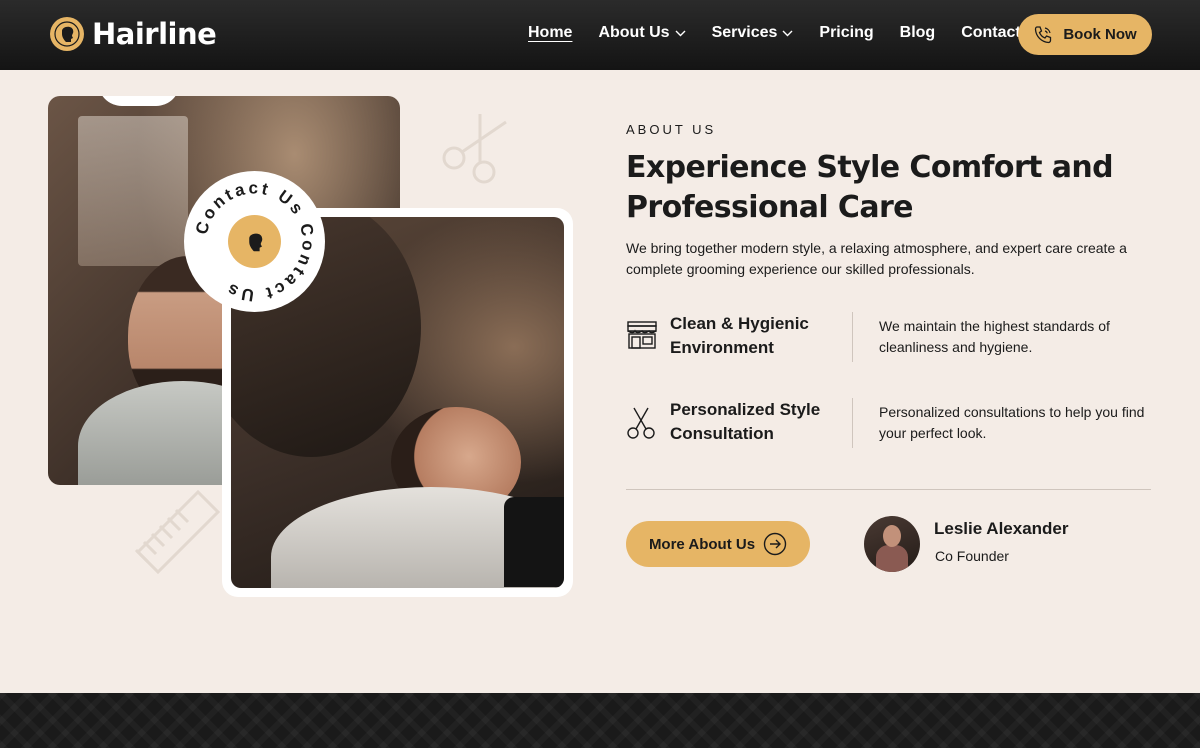 The width and height of the screenshot is (1200, 748). Describe the element at coordinates (1100, 34) in the screenshot. I see `book-now-label: Book Now` at that location.